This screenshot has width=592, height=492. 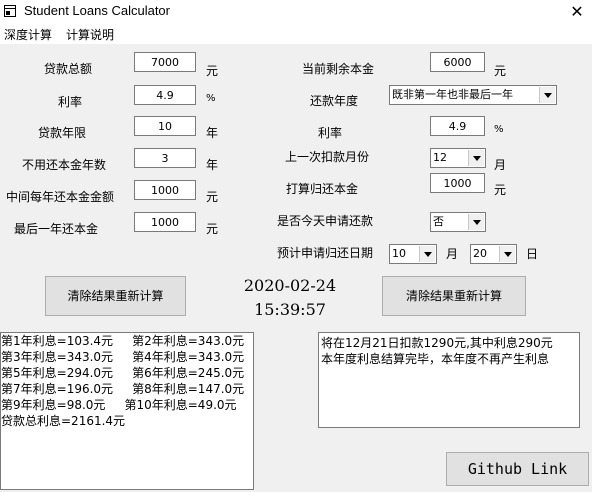 I want to click on month-select: 10, so click(x=413, y=254).